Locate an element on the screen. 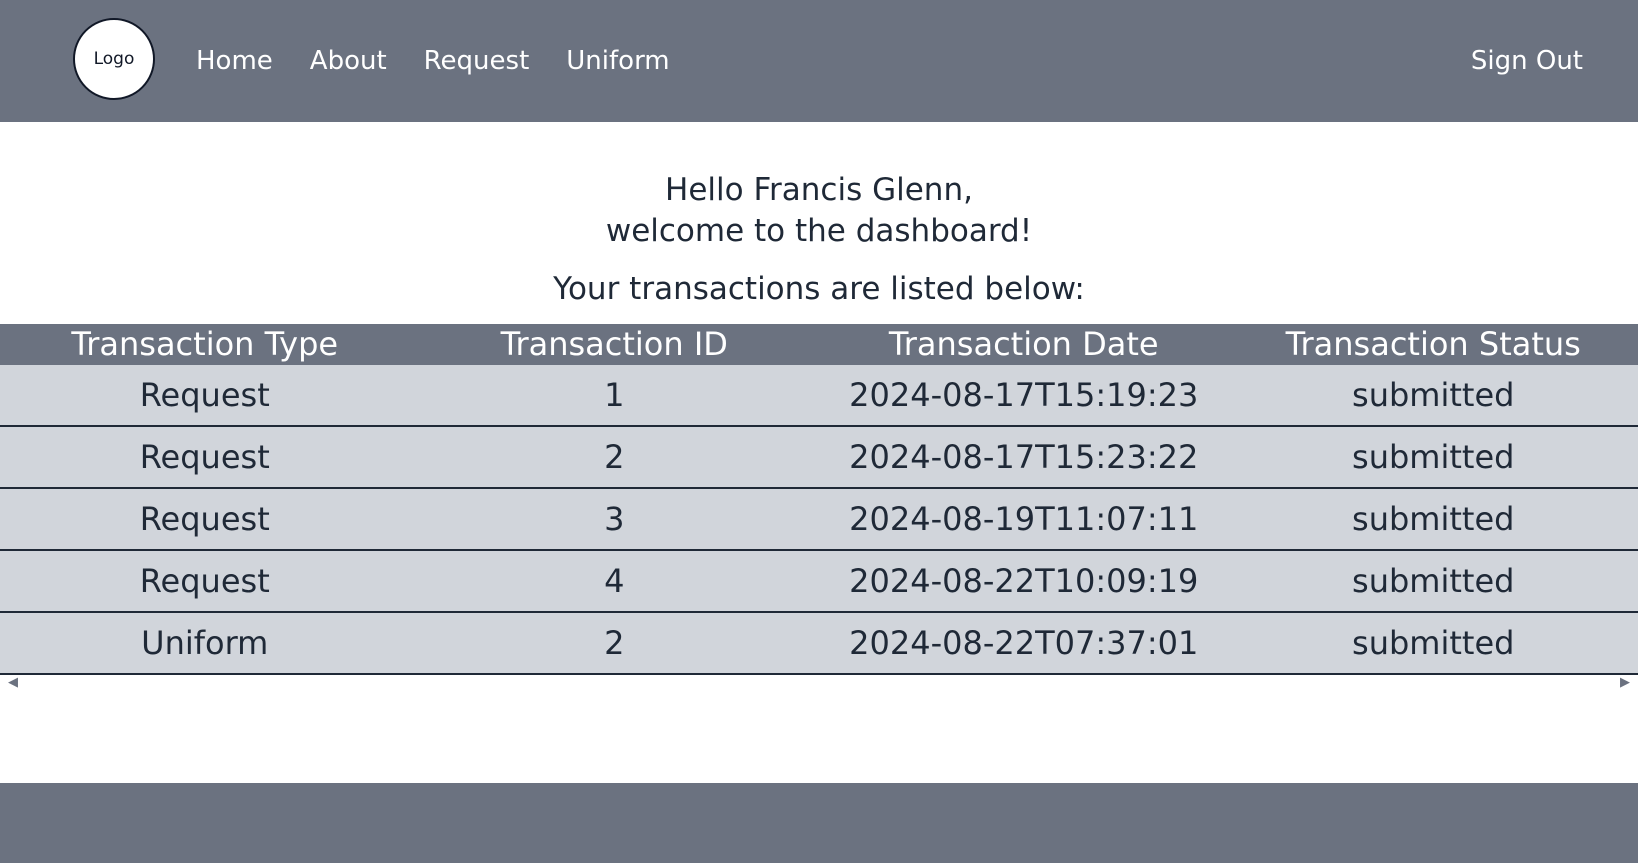 Image resolution: width=1638 pixels, height=863 pixels. table-row: Uniform 2 2024-08-22T07:37:01 submitted is located at coordinates (819, 643).